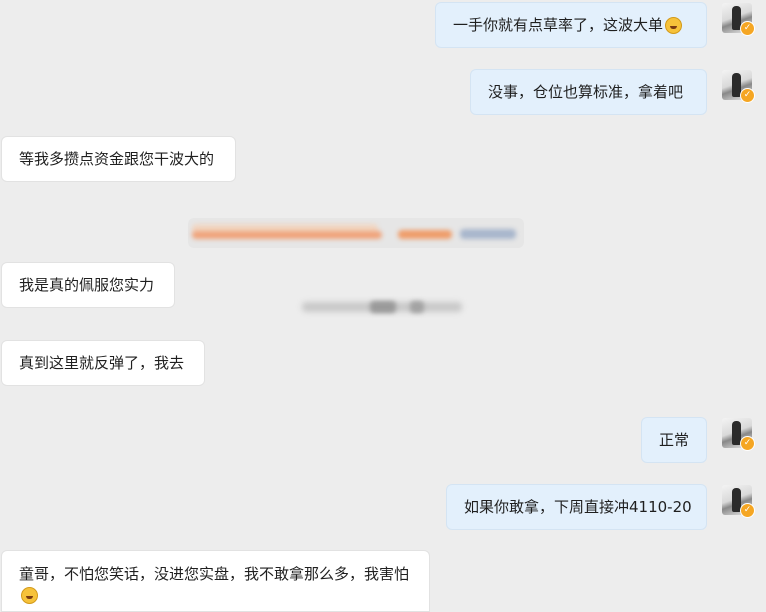 This screenshot has width=766, height=612. I want to click on message-bubble-outgoing: 没事，仓位也算标准，拿着吧, so click(588, 92).